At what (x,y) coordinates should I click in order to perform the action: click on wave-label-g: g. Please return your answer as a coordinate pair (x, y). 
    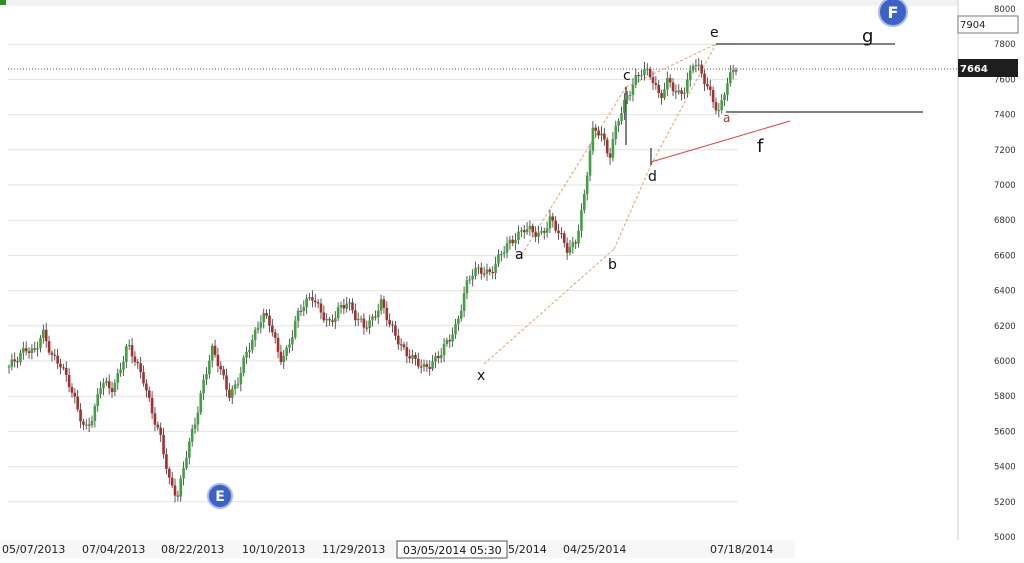
    Looking at the image, I should click on (867, 36).